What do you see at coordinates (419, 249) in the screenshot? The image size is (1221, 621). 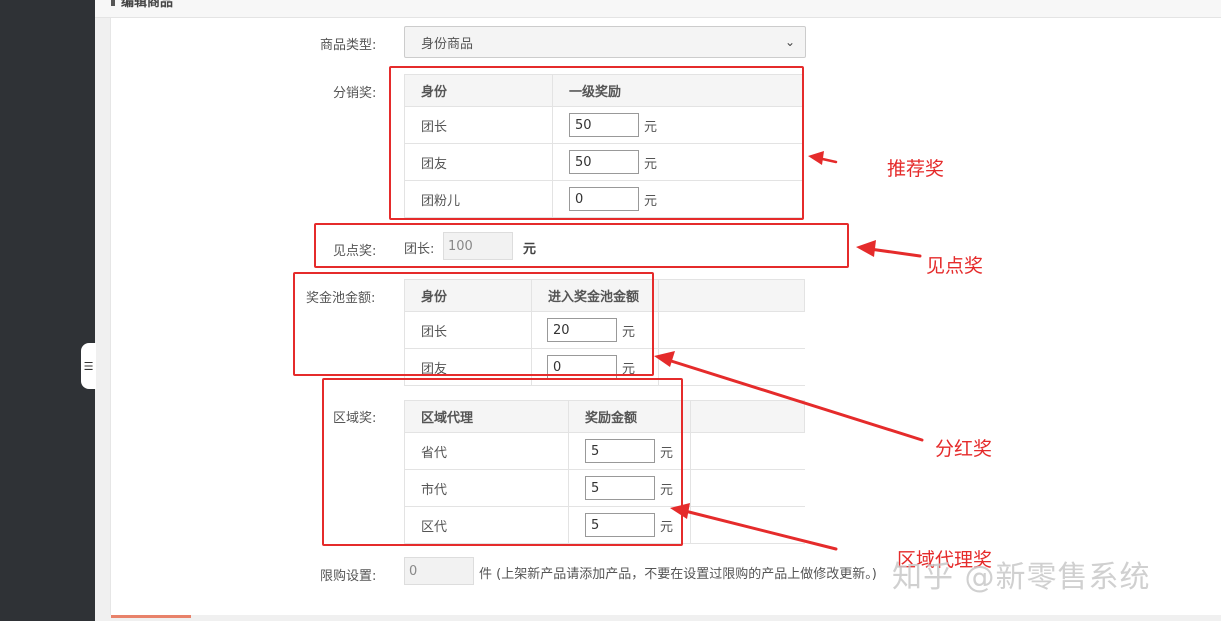 I see `see-point-field-label: 团长:` at bounding box center [419, 249].